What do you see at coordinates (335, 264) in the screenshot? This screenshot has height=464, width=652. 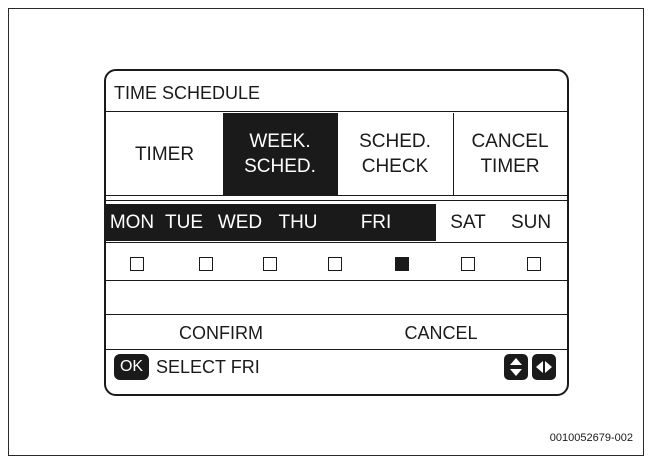 I see `checkbox-thu` at bounding box center [335, 264].